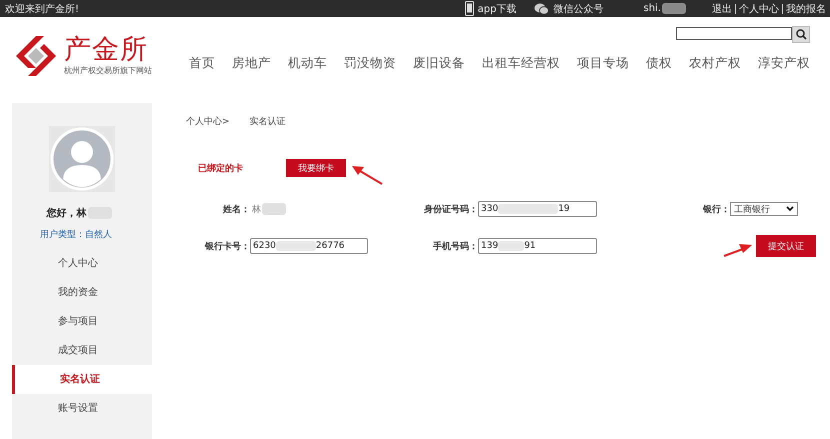  Describe the element at coordinates (307, 63) in the screenshot. I see `nav-link: 机动车` at that location.